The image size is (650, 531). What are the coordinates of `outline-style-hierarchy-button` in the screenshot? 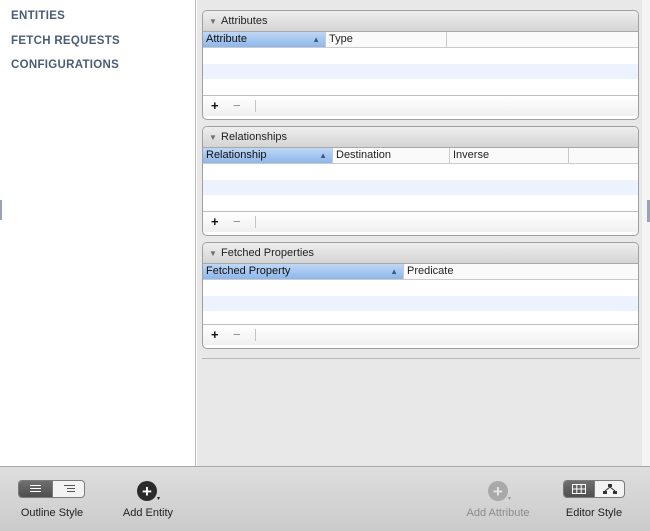 It's located at (68, 489).